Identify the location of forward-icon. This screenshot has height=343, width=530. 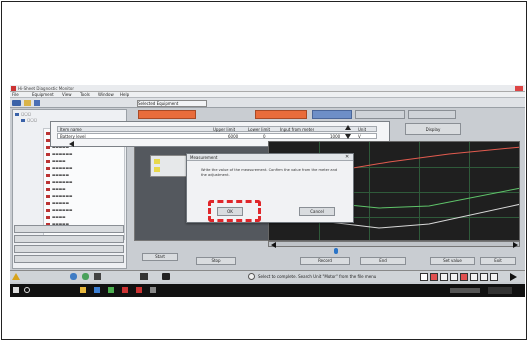
(515, 245).